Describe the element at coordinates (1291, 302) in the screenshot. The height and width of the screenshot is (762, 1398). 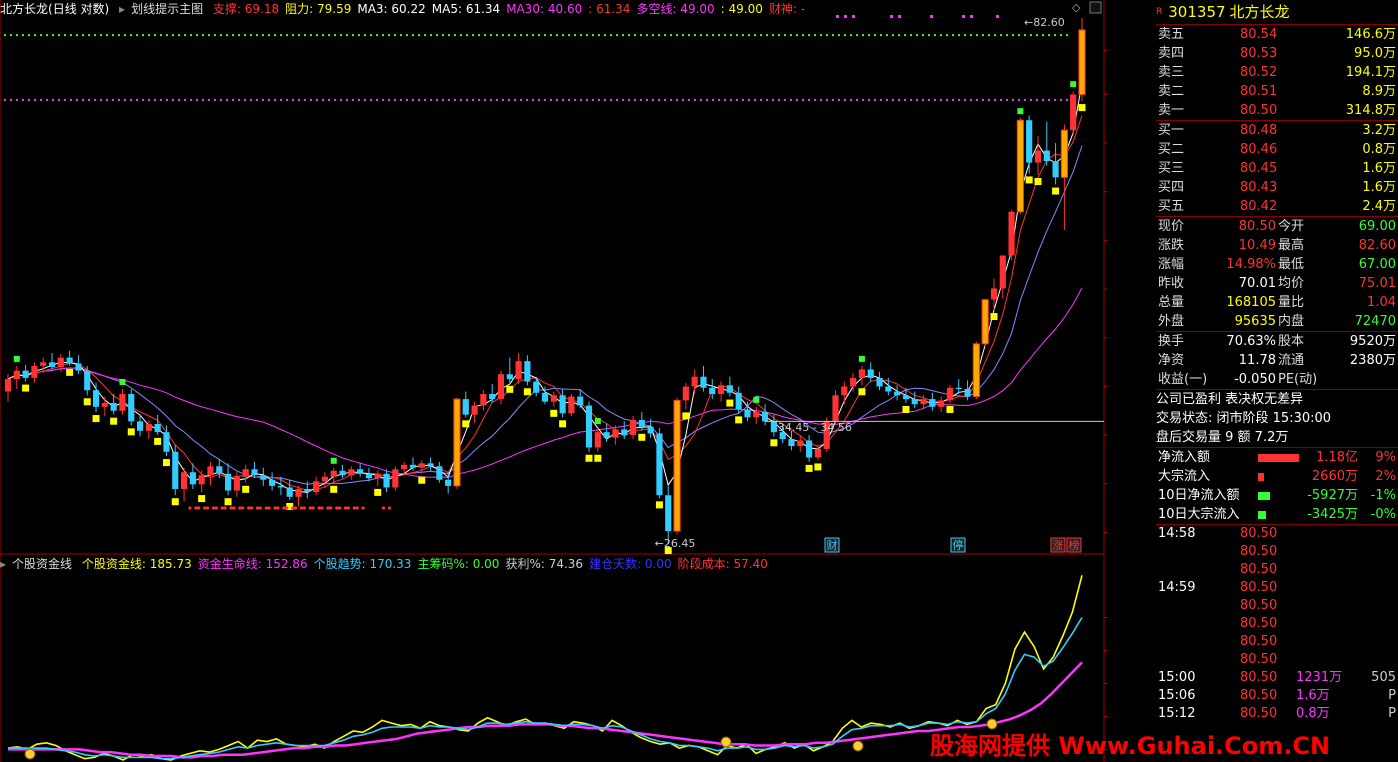
I see `stat-label: 量比` at that location.